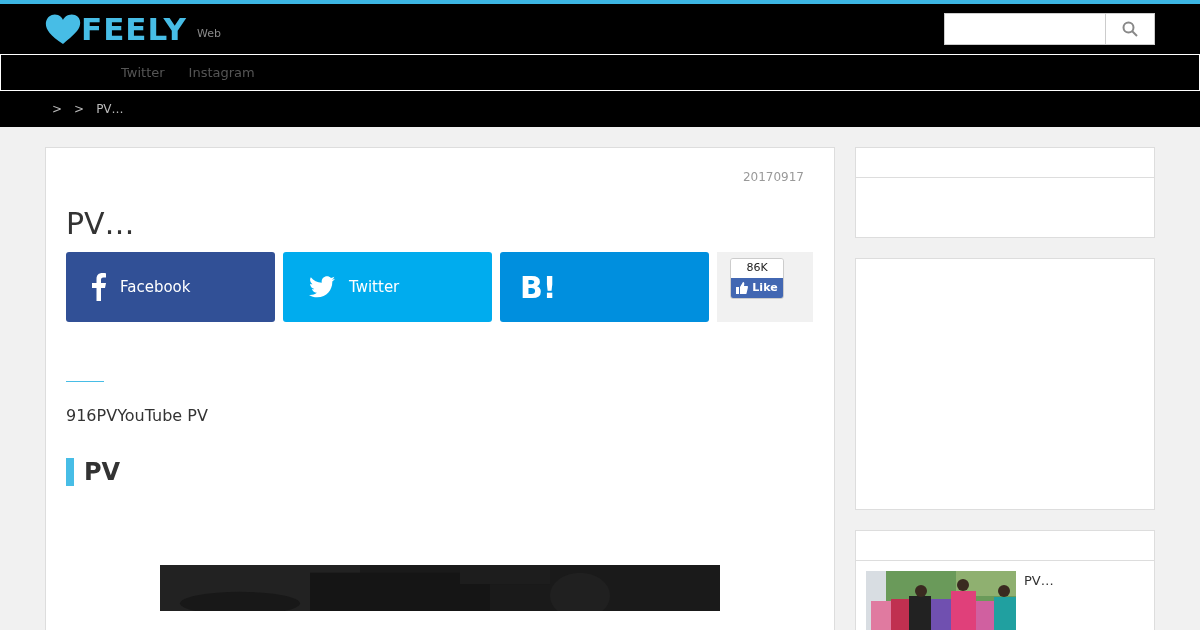 The image size is (1200, 630). What do you see at coordinates (116, 29) in the screenshot?
I see `logo: FEELY` at bounding box center [116, 29].